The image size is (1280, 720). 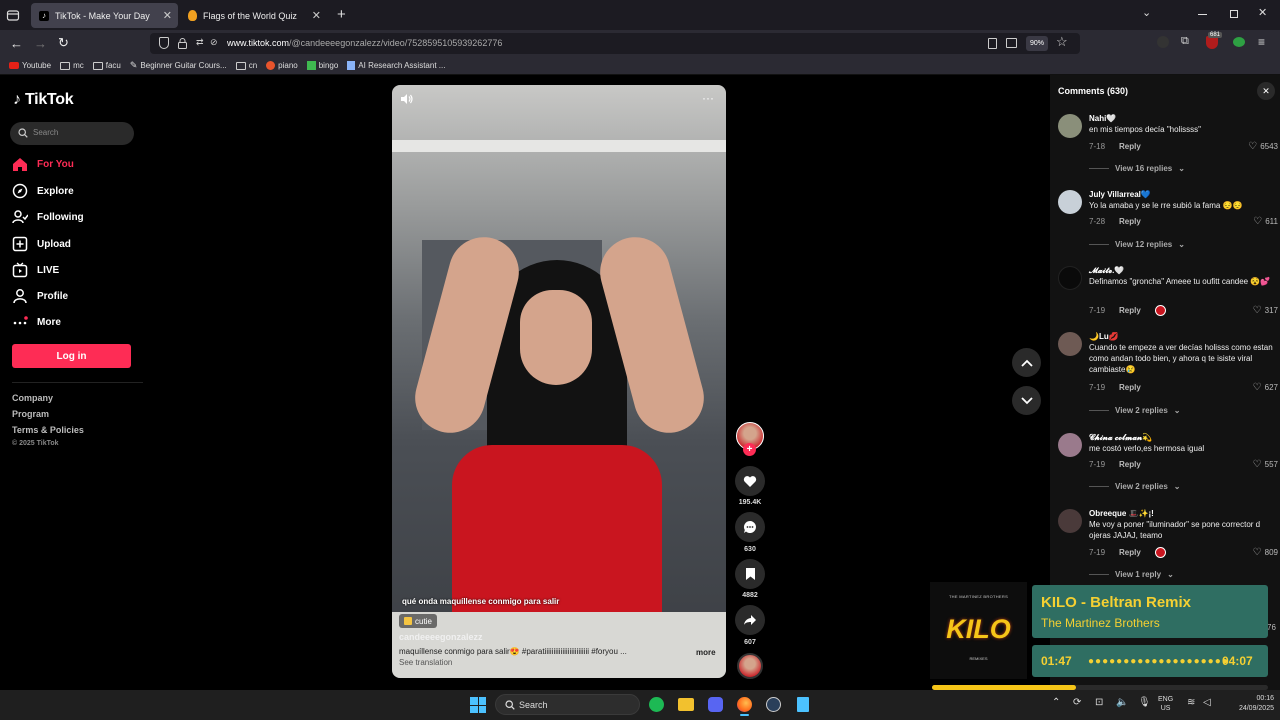 I want to click on forward-icon: →, so click(x=40, y=43).